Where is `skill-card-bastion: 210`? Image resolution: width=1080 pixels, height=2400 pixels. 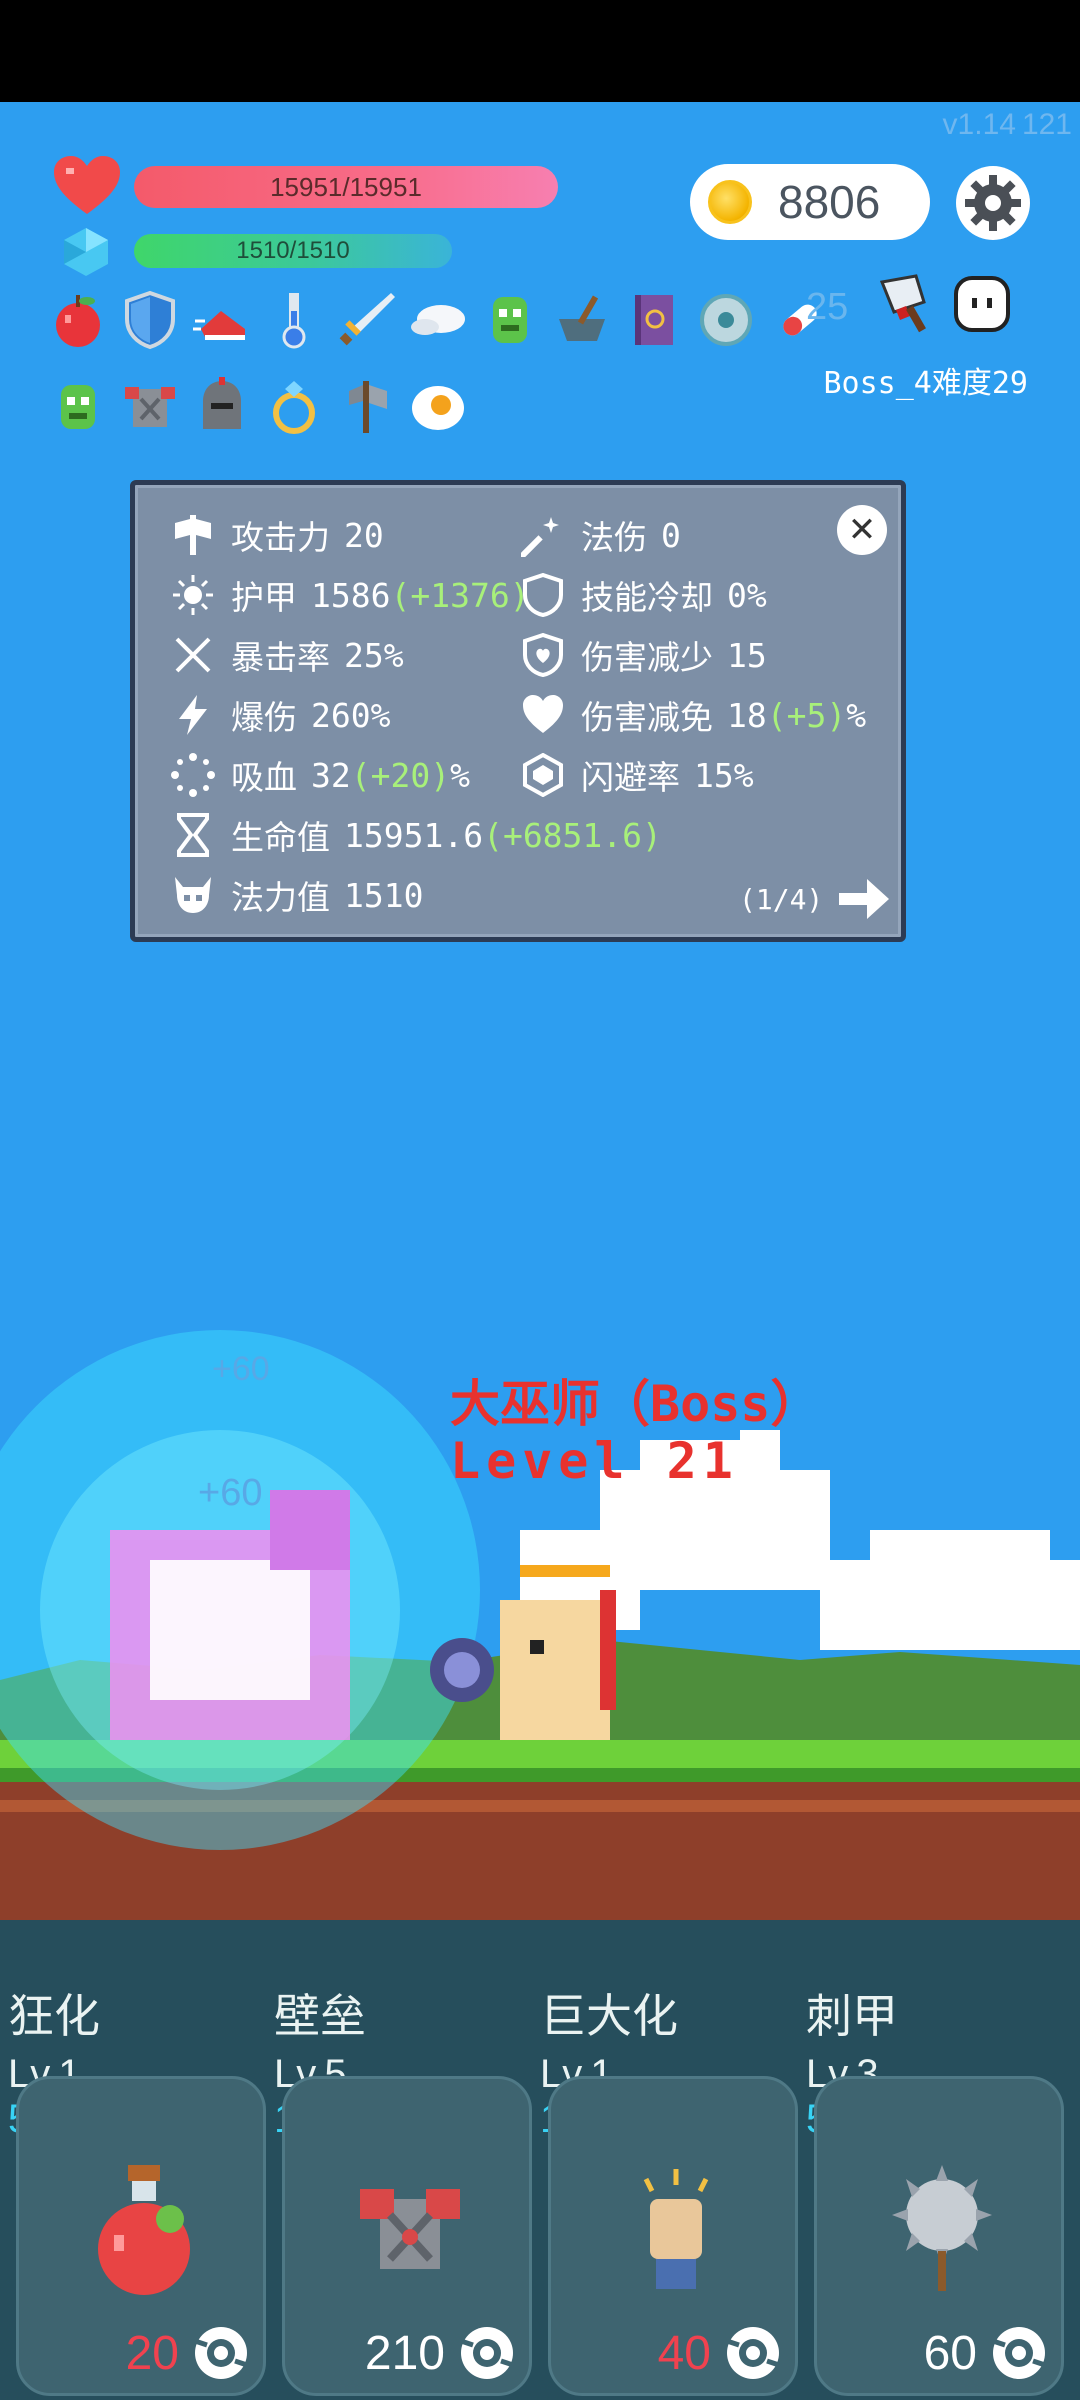
skill-card-bastion: 210 is located at coordinates (407, 2236).